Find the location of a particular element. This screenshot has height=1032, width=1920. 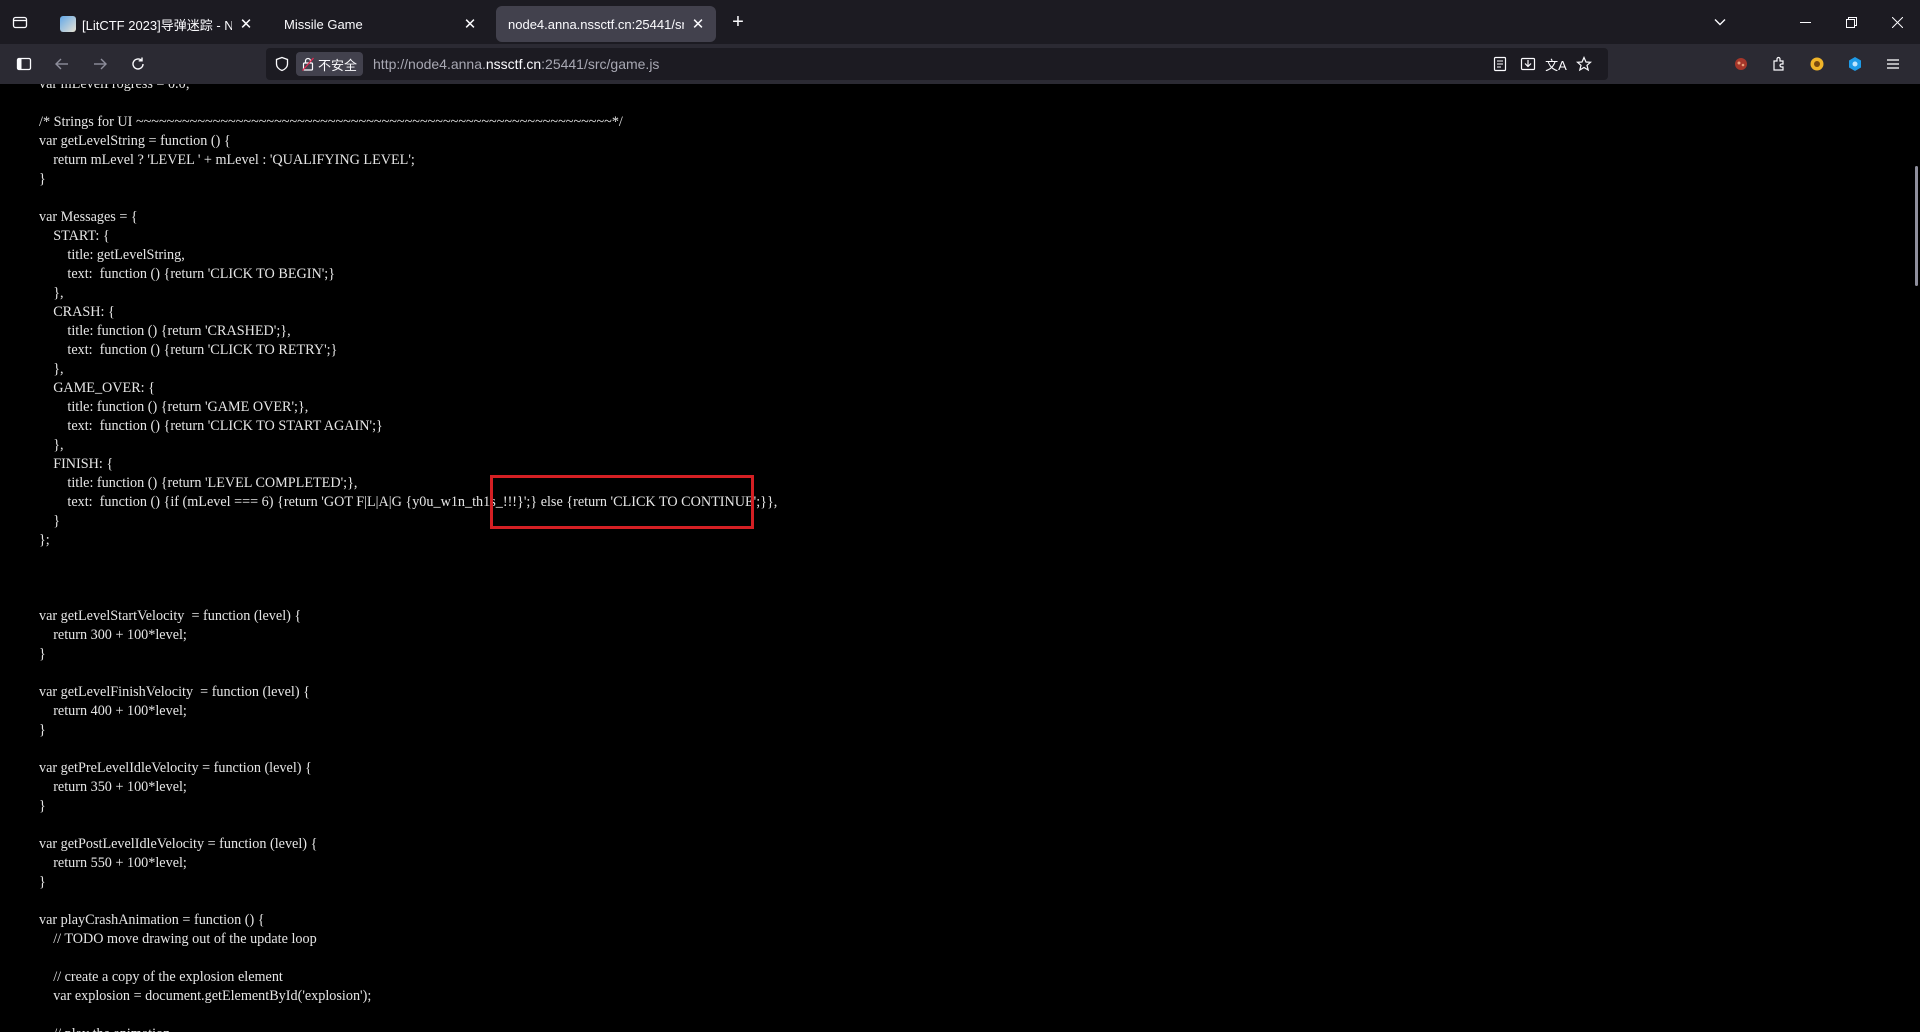

url-domain: nssctf.cn is located at coordinates (513, 64).